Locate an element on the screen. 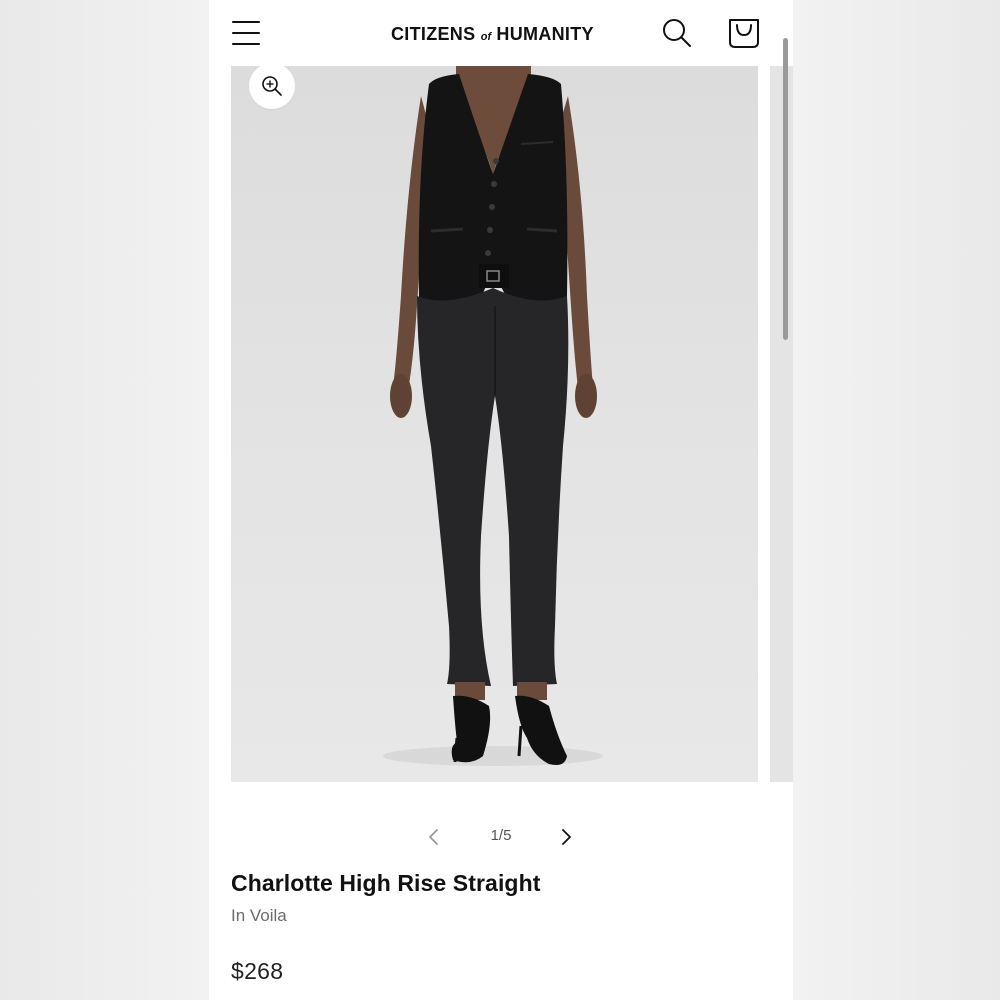 This screenshot has height=1000, width=1000. slide-counter: 1/5 is located at coordinates (501, 835).